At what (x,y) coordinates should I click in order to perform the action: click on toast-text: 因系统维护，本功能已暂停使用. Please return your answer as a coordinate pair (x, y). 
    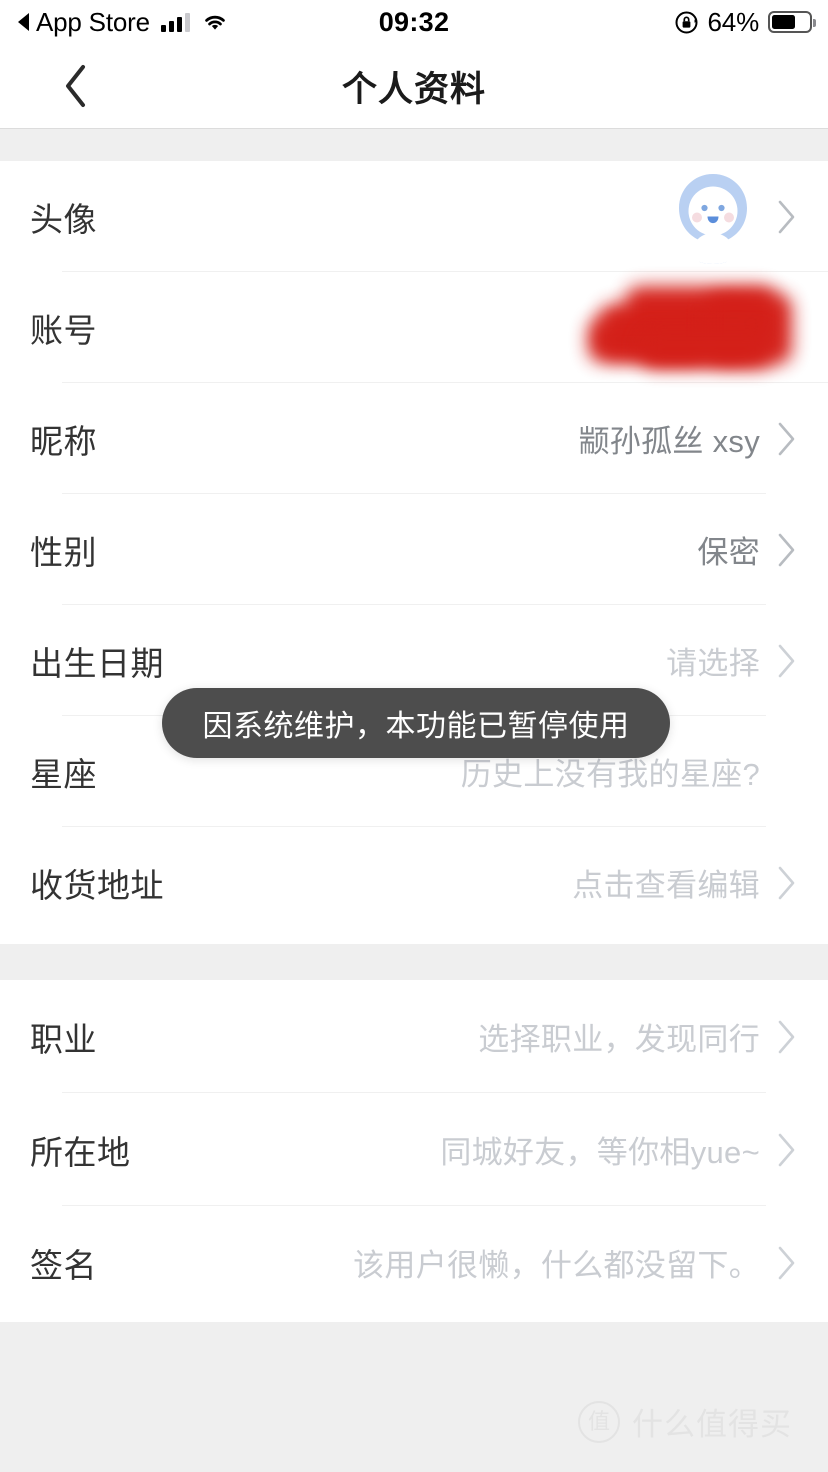
    Looking at the image, I should click on (416, 726).